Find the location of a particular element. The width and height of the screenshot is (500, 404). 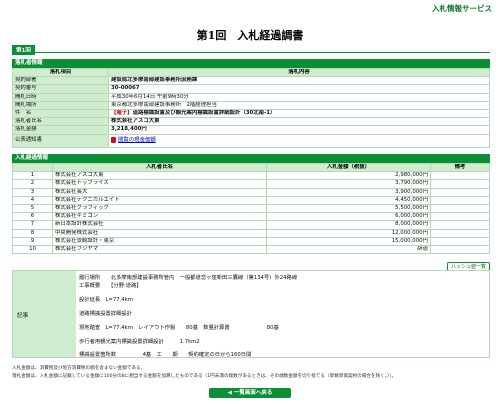

bid-no: 3 is located at coordinates (32, 192).